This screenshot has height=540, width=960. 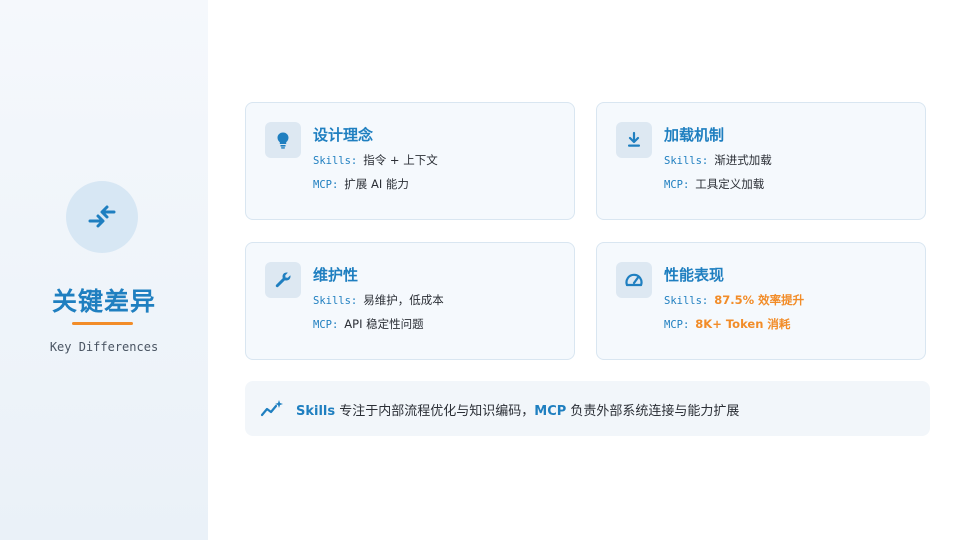 What do you see at coordinates (694, 275) in the screenshot?
I see `card-title: 性能表现` at bounding box center [694, 275].